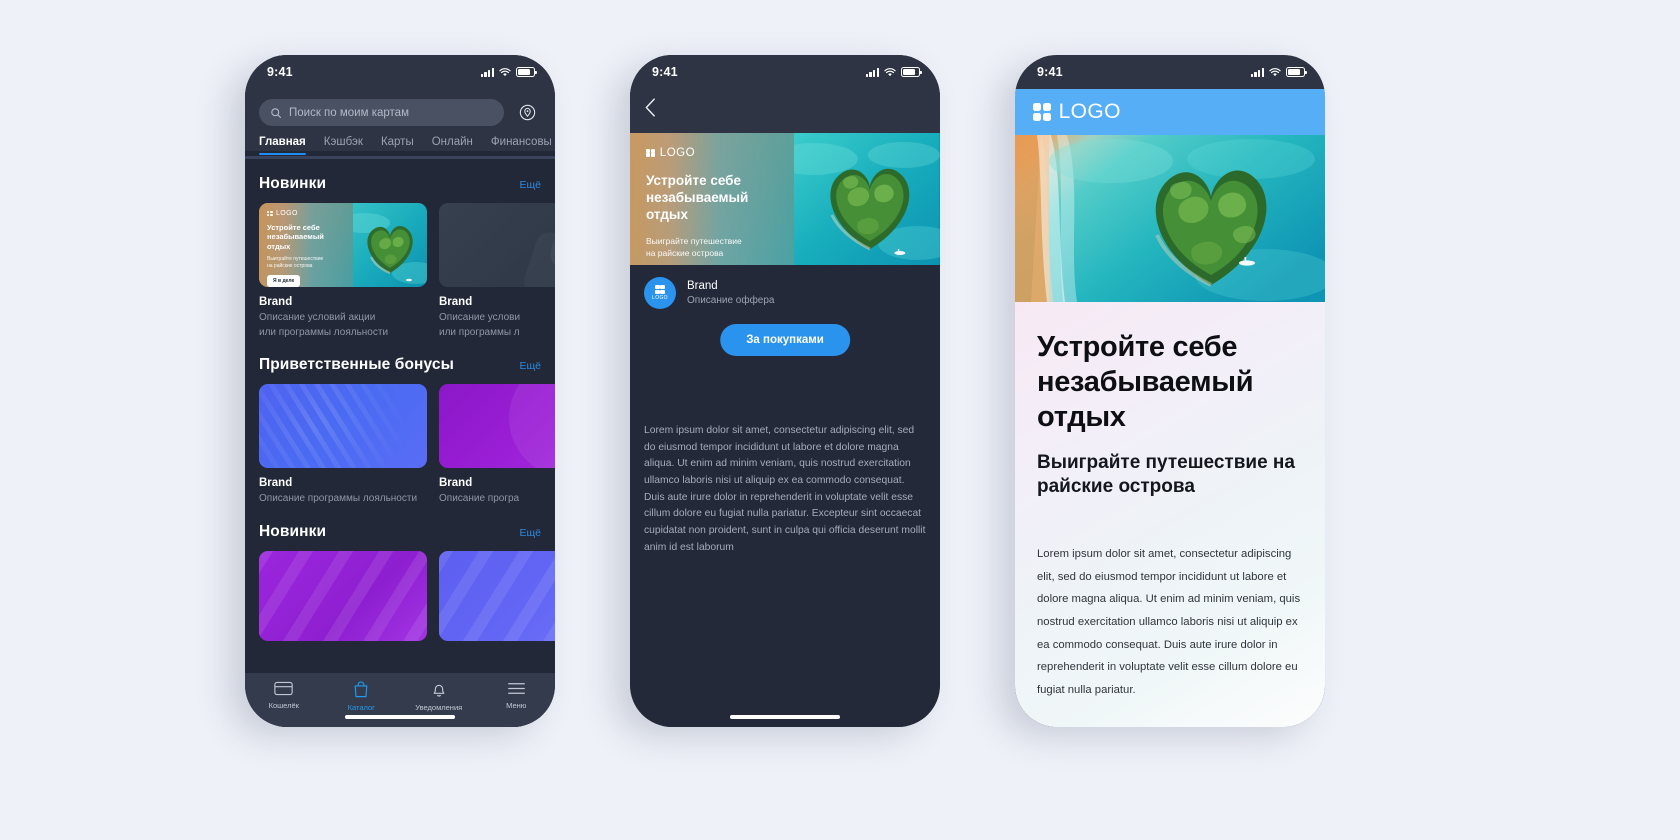 The height and width of the screenshot is (840, 1680). What do you see at coordinates (287, 213) in the screenshot?
I see `mini-logo-text: LOGO` at bounding box center [287, 213].